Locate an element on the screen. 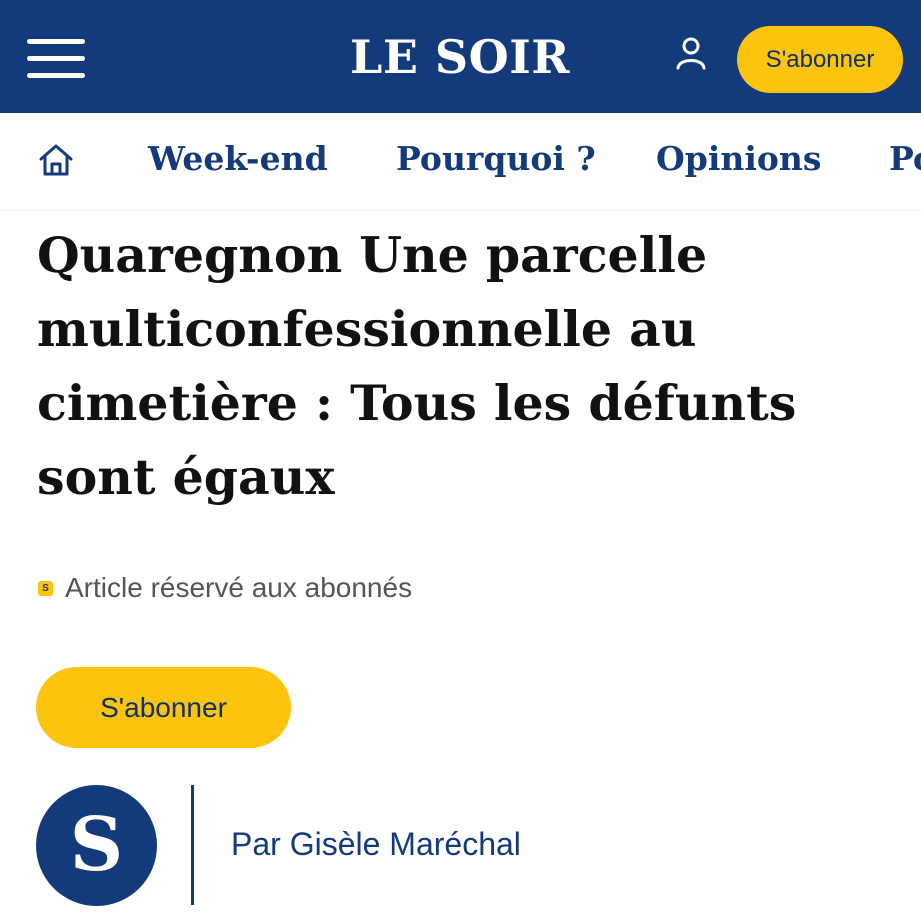 The image size is (921, 921). hamburger-menu-icon is located at coordinates (56, 59).